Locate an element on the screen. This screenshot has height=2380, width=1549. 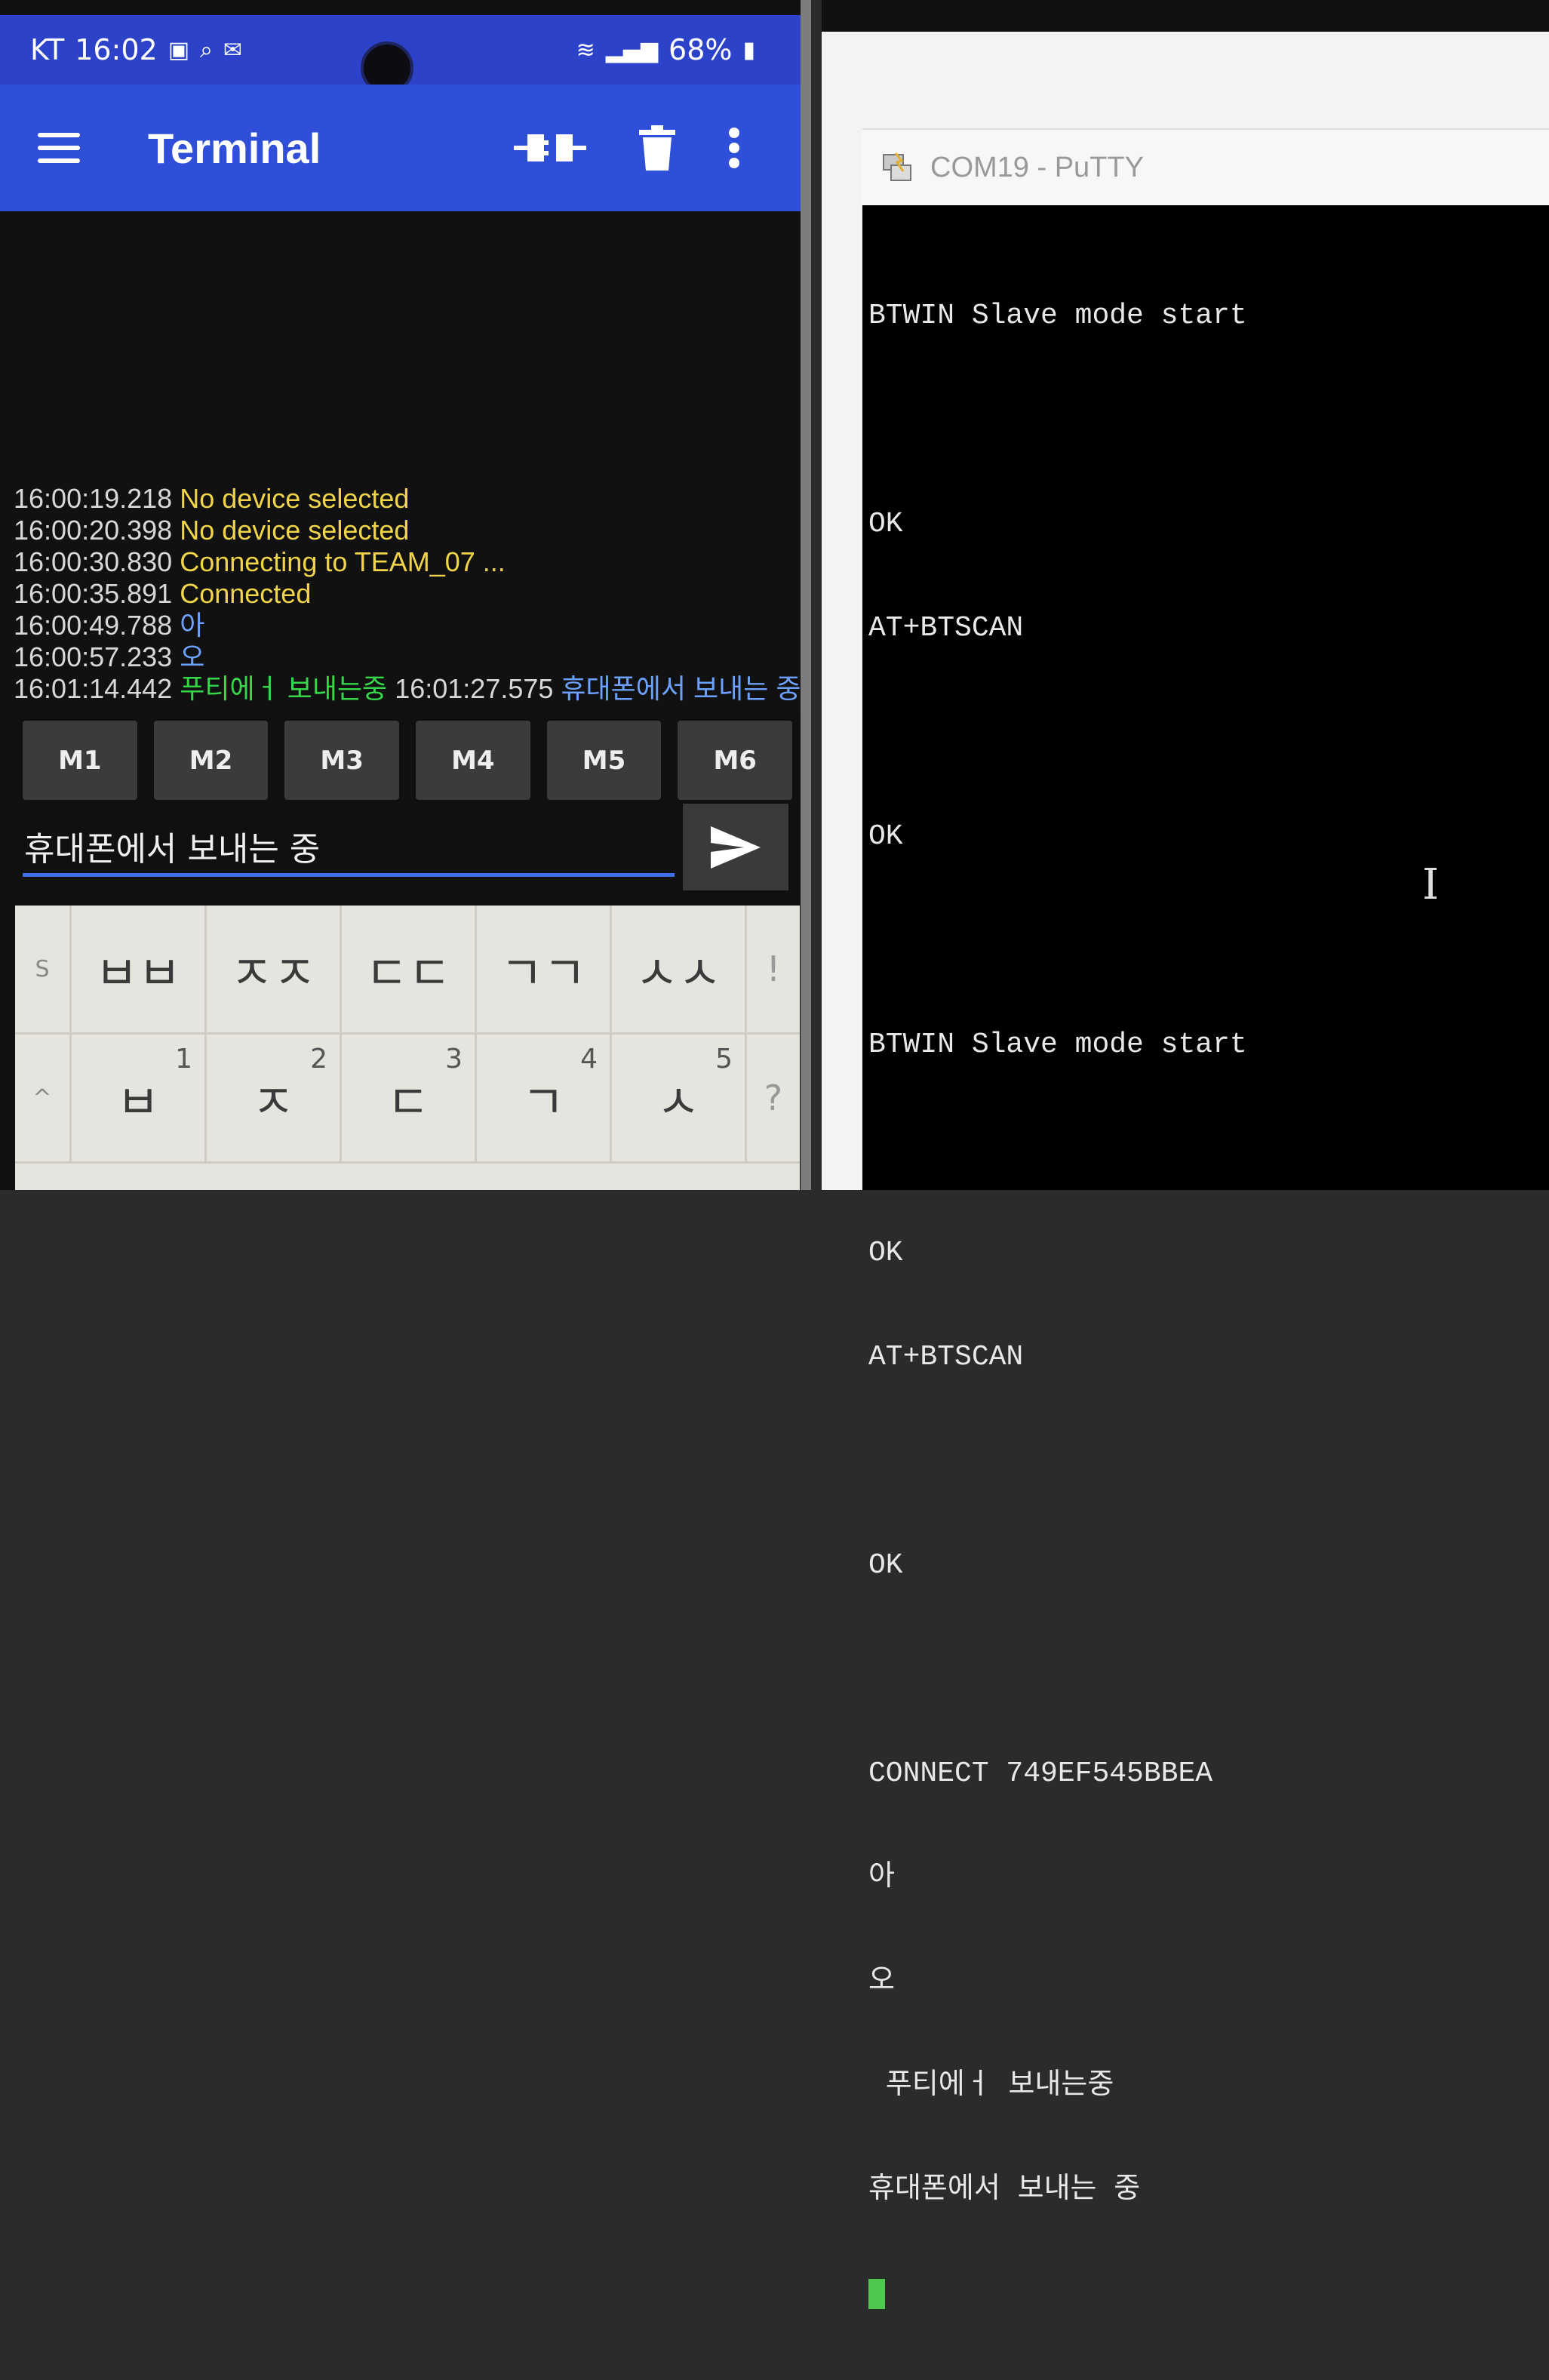
key-s: ㅅ5 is located at coordinates (677, 1098).